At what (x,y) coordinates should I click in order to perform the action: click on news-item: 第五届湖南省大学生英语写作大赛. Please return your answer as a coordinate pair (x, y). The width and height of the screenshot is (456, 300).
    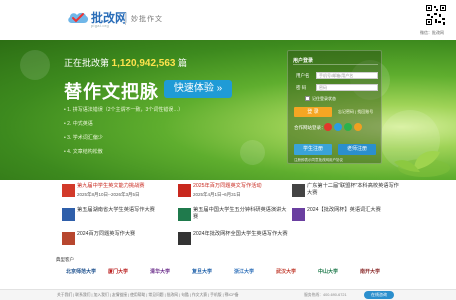
    Looking at the image, I should click on (117, 217).